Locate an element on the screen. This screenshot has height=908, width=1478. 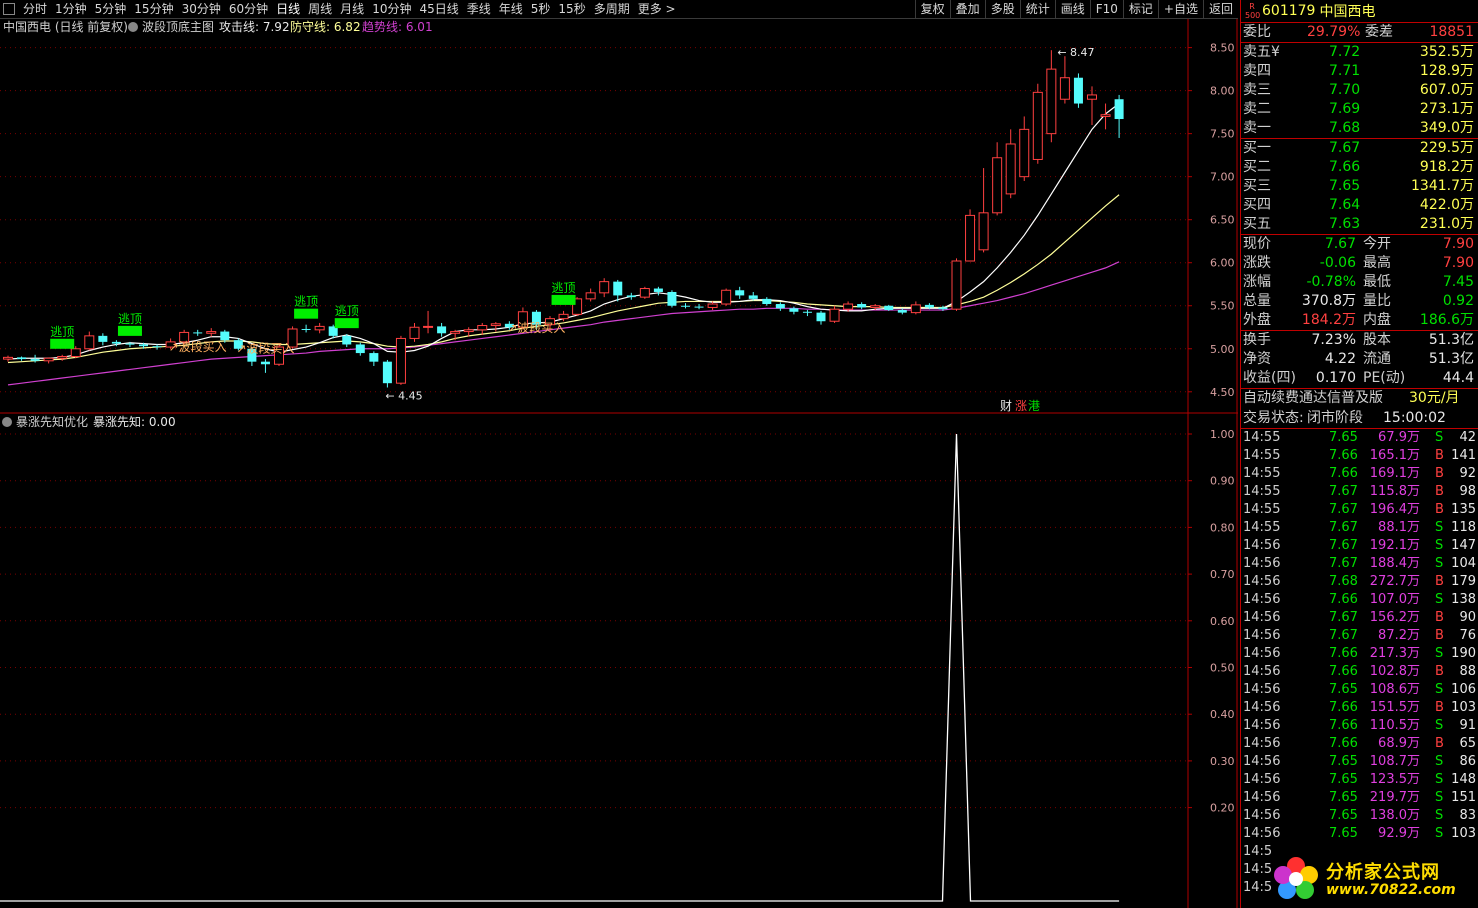
ad-text: 自动续费通达信普及版 is located at coordinates (1313, 398).